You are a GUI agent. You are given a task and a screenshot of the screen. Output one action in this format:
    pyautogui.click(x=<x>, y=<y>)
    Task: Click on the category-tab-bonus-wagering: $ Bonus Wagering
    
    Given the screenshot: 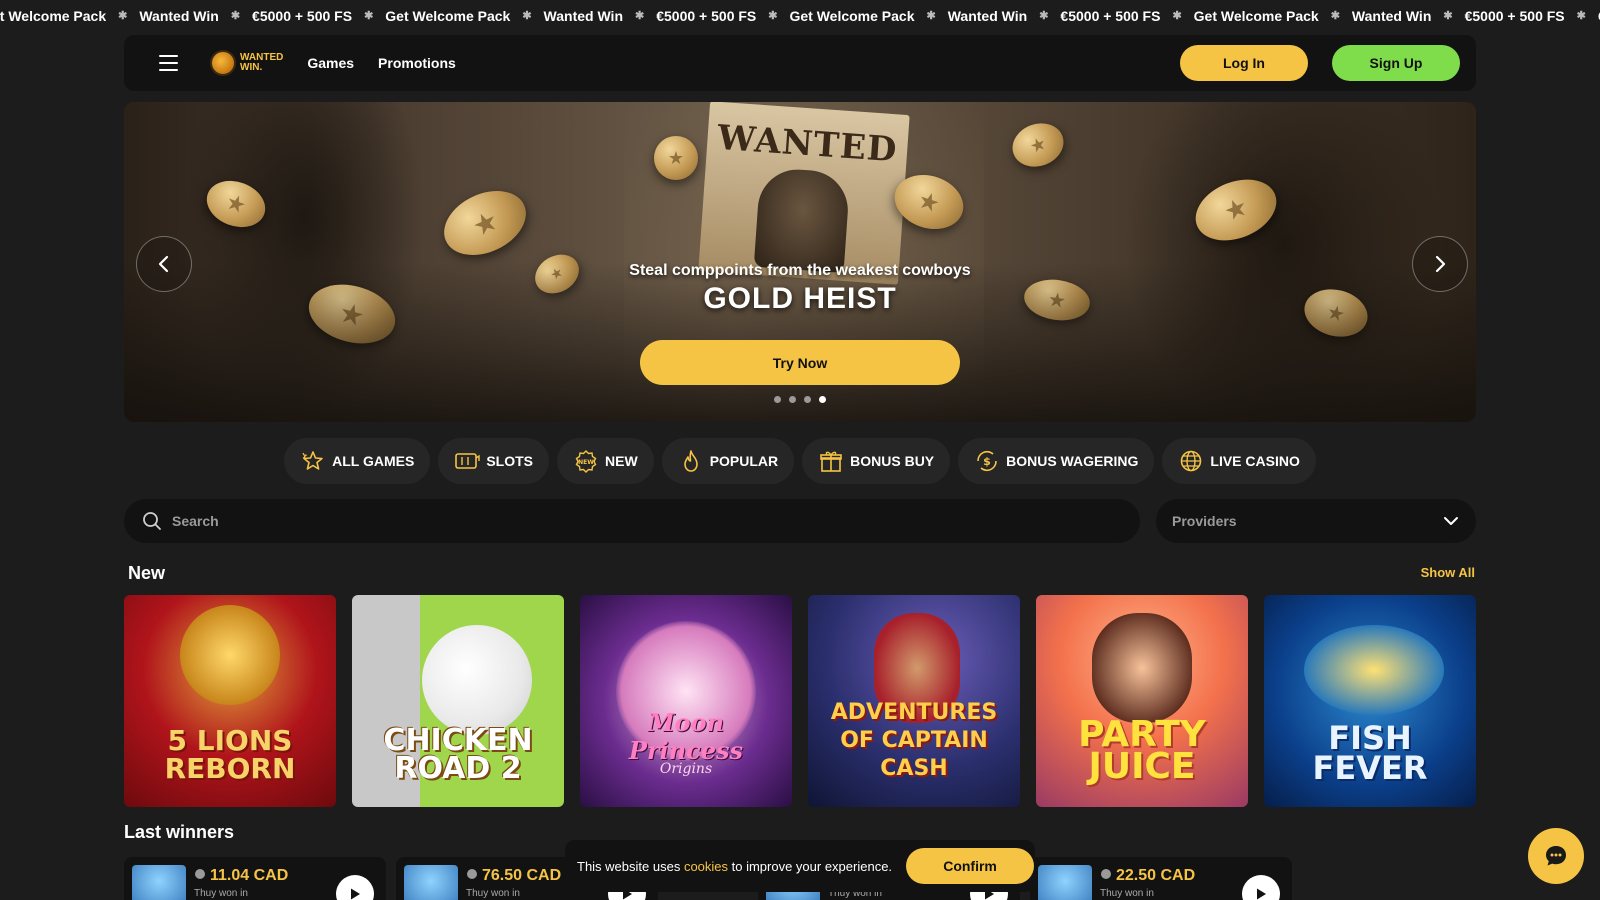 What is the action you would take?
    pyautogui.click(x=1056, y=461)
    